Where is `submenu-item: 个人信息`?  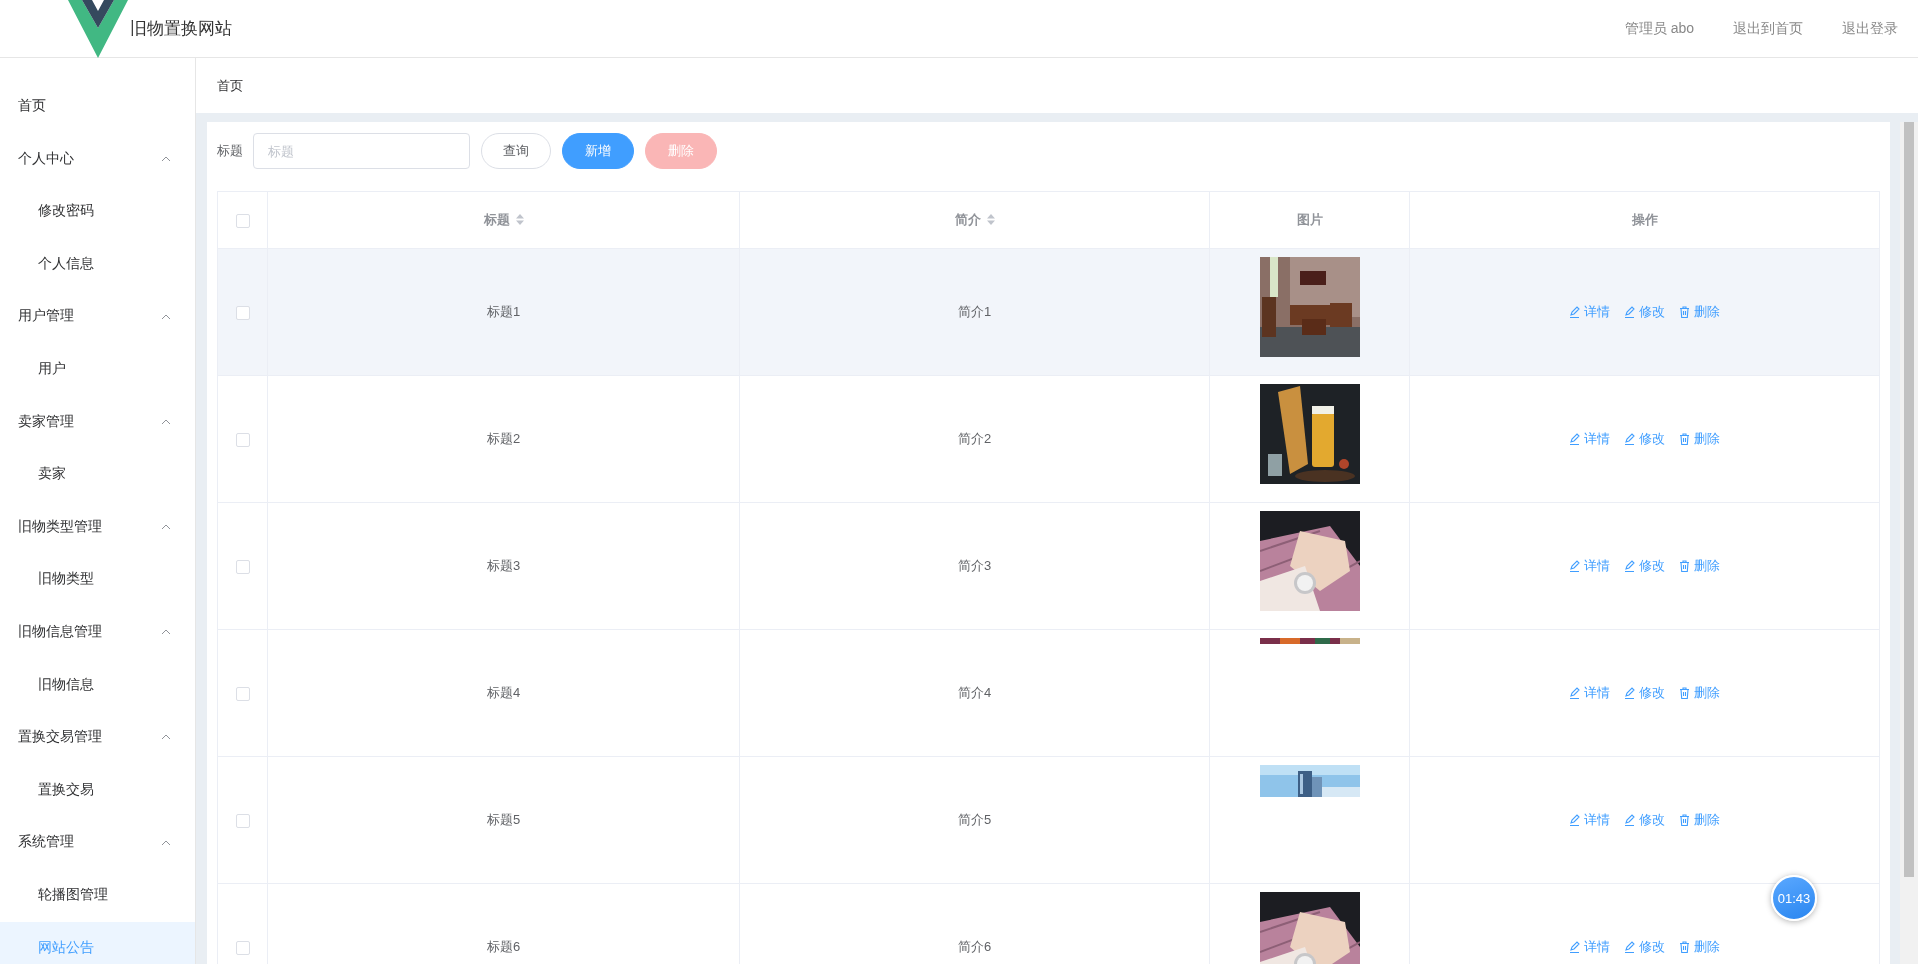
submenu-item: 个人信息 is located at coordinates (97, 264).